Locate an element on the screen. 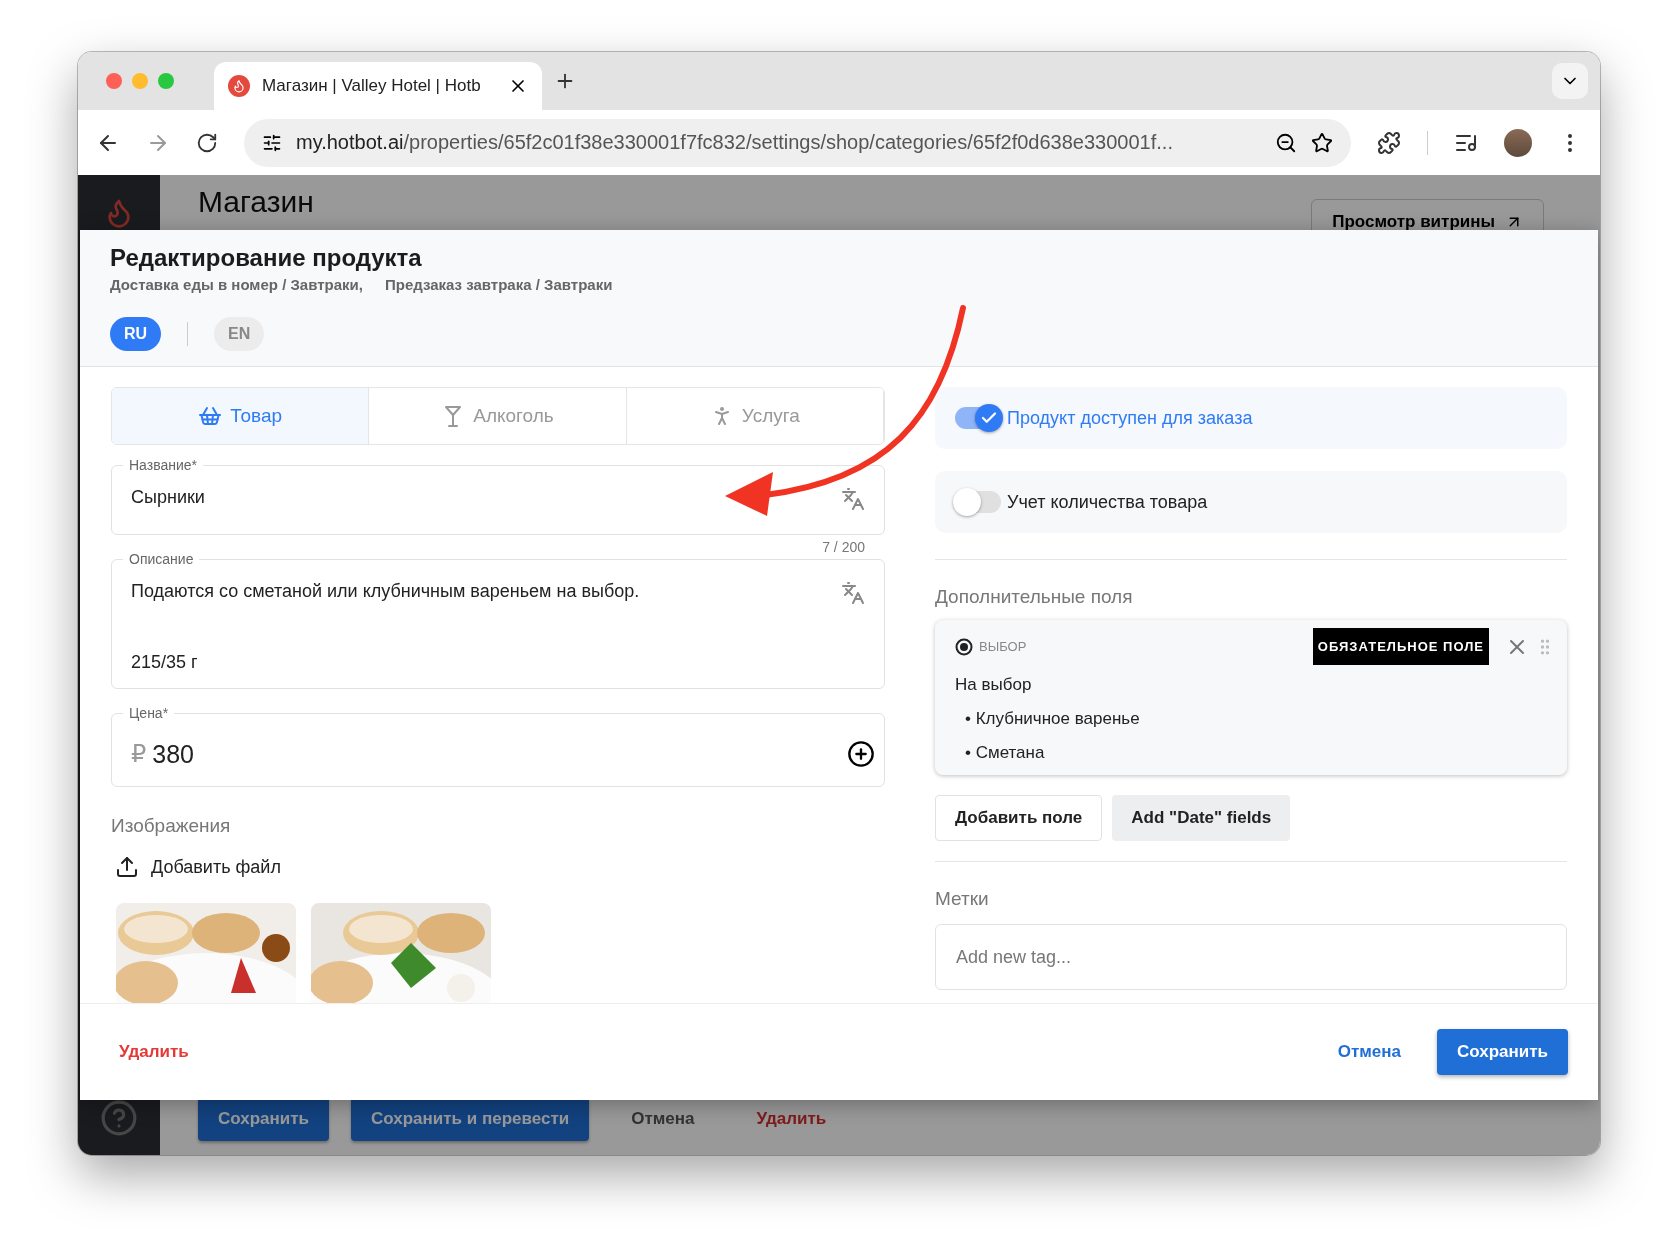 The image size is (1680, 1260). extensions-icon is located at coordinates (1389, 142).